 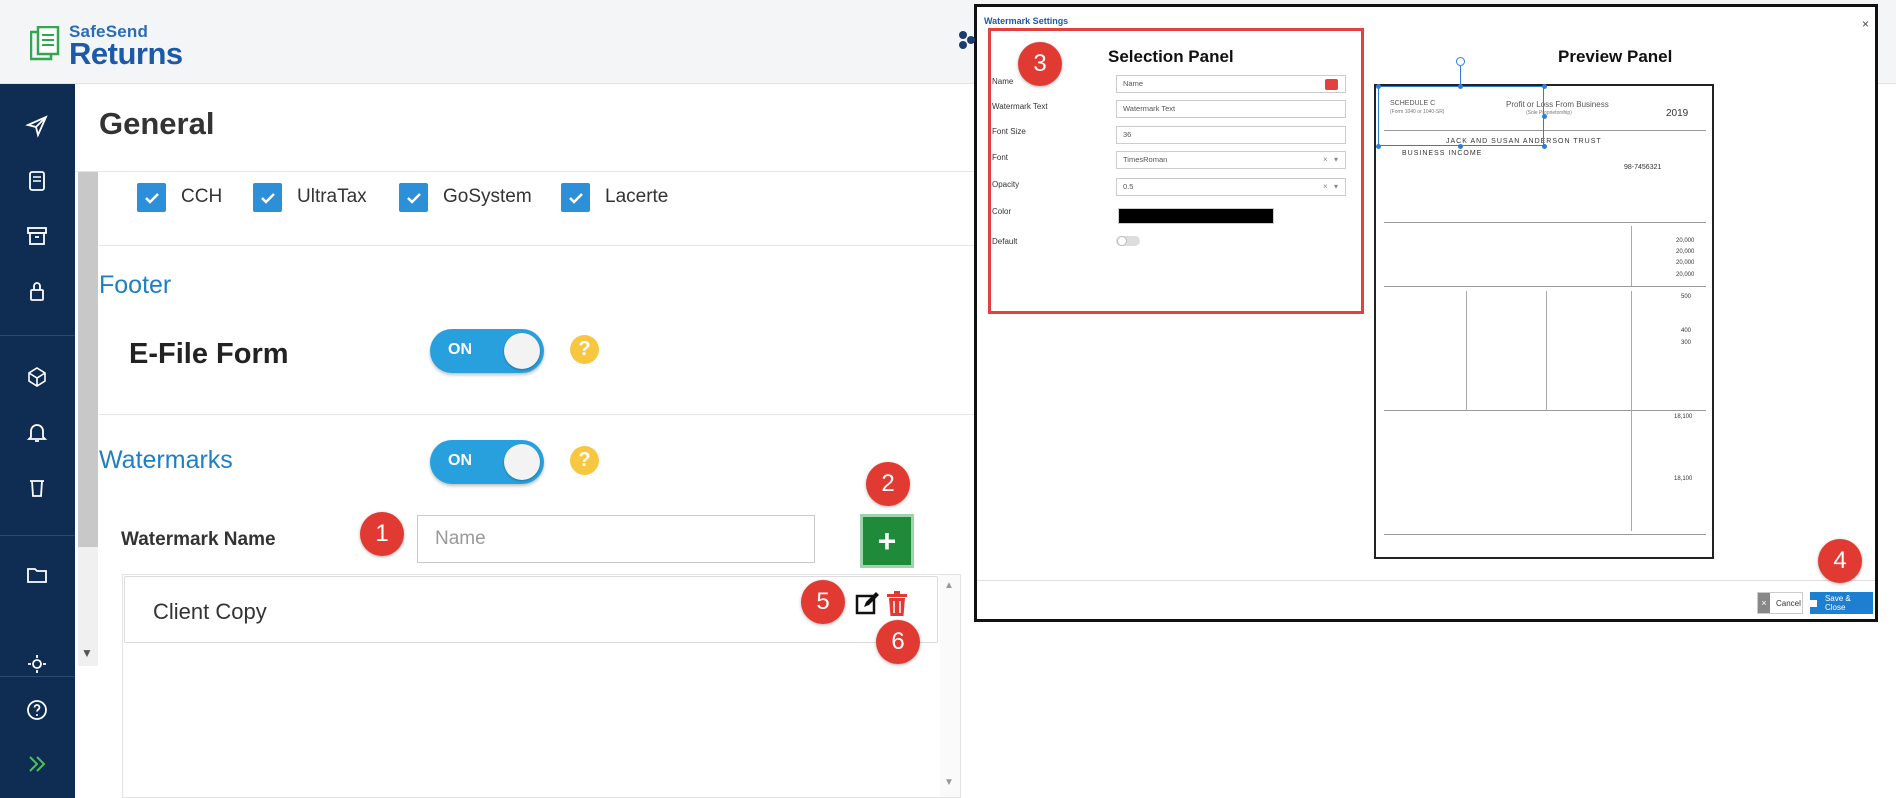 What do you see at coordinates (1006, 184) in the screenshot?
I see `opacity-label: Opacity` at bounding box center [1006, 184].